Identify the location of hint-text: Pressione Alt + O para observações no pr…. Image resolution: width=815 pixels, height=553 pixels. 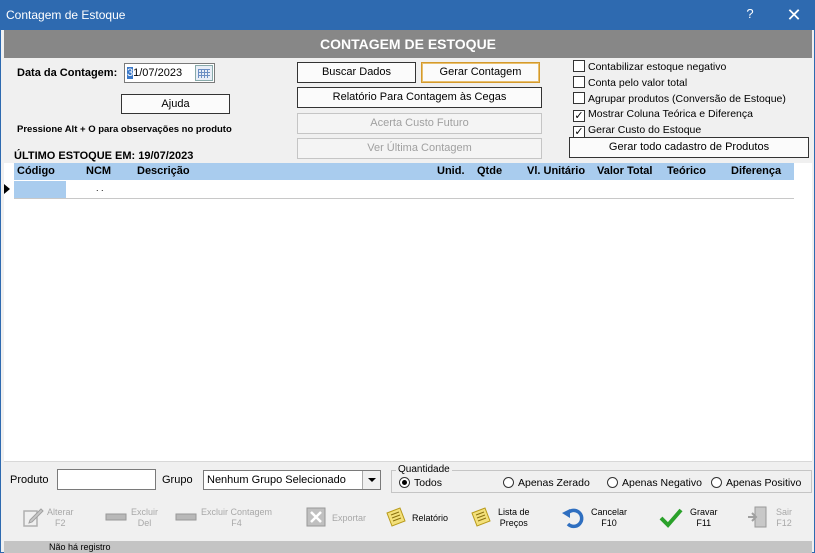
(124, 129).